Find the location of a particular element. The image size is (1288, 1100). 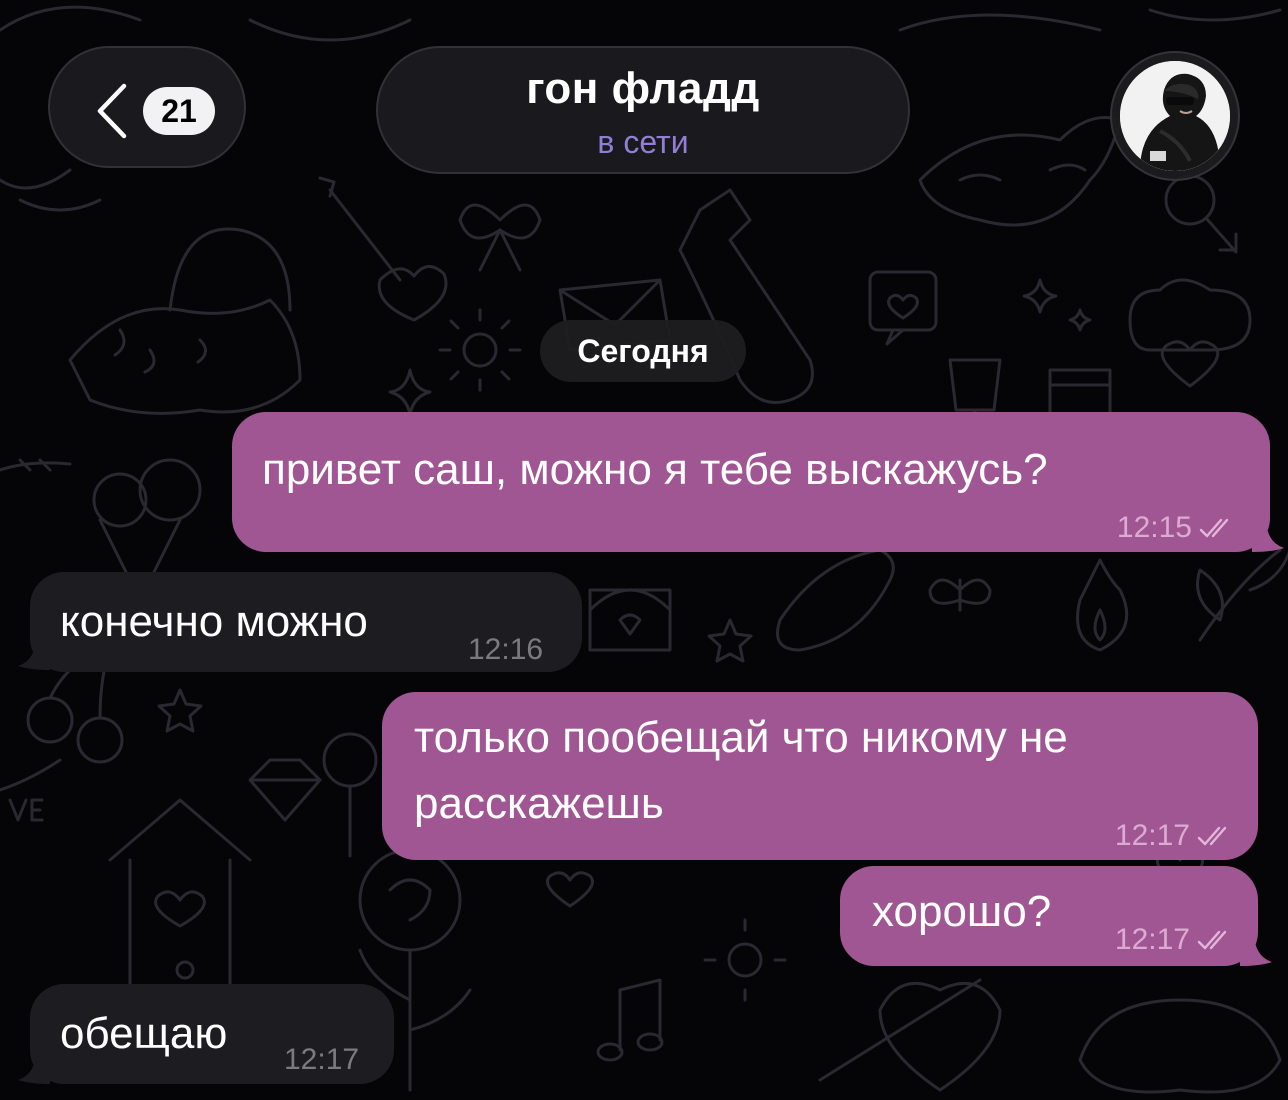

message-meta: 12:16 is located at coordinates (505, 650).